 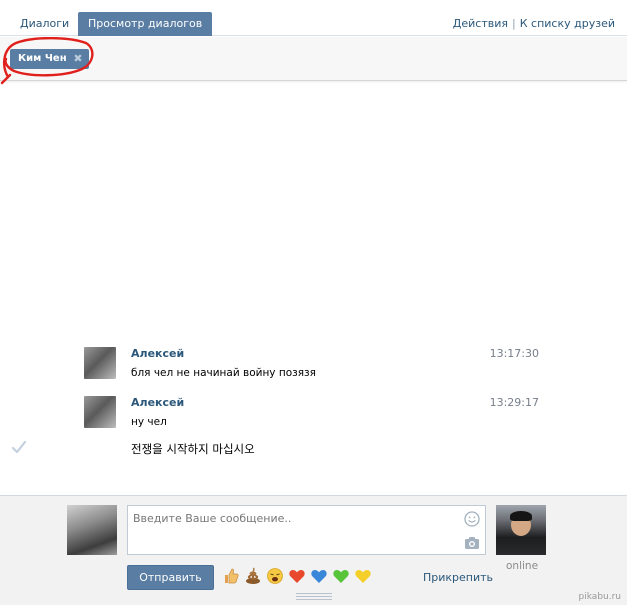 I want to click on green-heart-icon, so click(x=341, y=576).